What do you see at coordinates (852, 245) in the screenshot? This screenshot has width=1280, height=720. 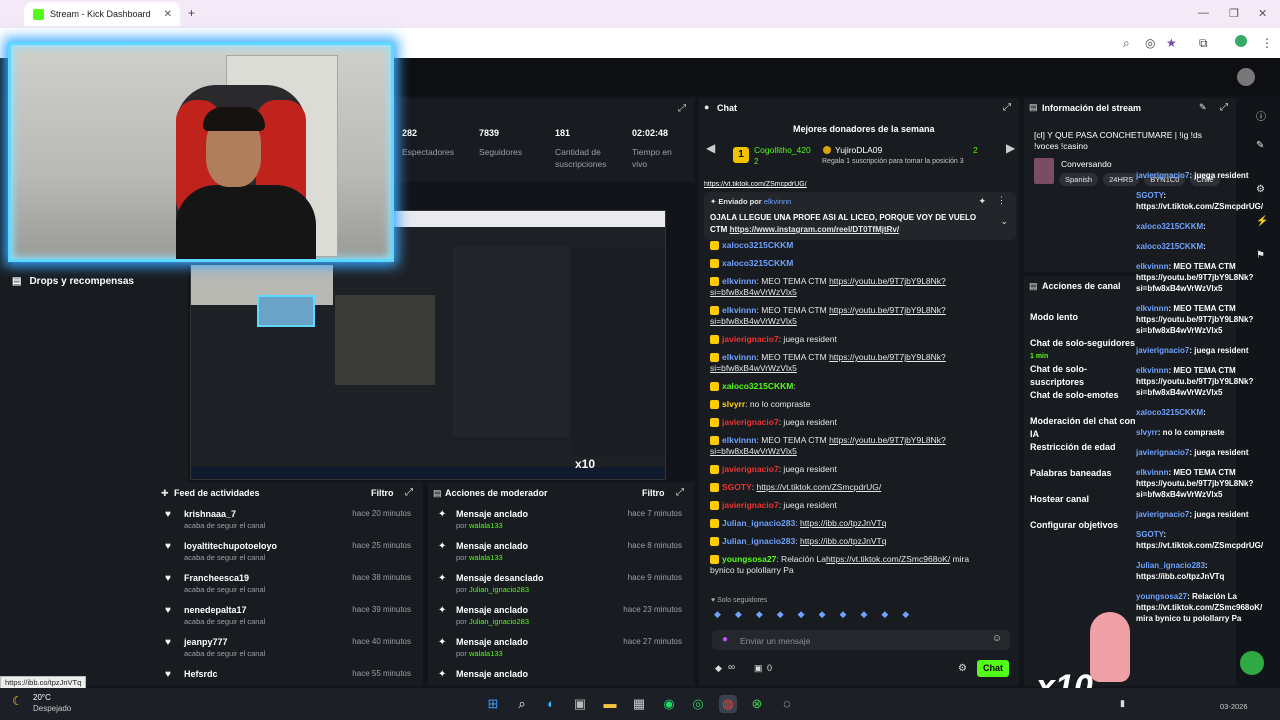 I see `chat-message: xaloco3215CKKM` at bounding box center [852, 245].